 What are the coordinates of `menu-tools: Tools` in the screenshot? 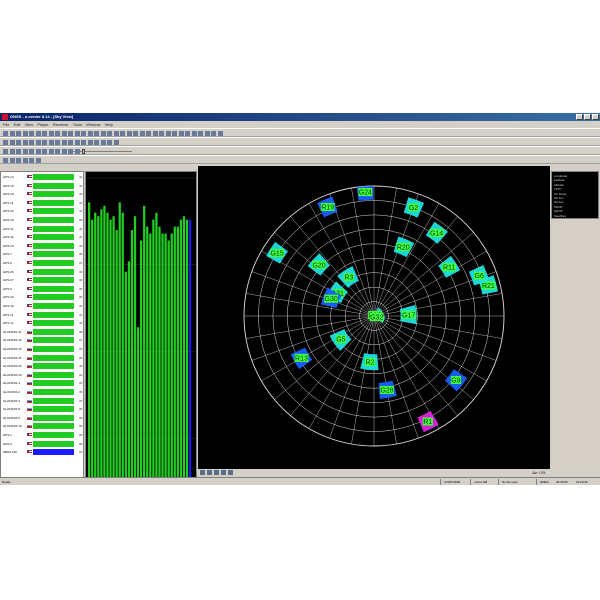 It's located at (77, 124).